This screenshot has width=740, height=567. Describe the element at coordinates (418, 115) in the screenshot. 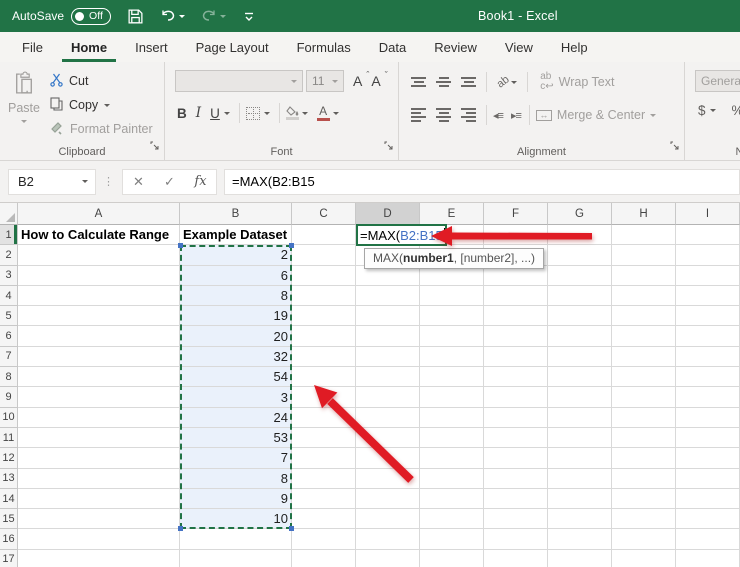

I see `align-left-button` at that location.